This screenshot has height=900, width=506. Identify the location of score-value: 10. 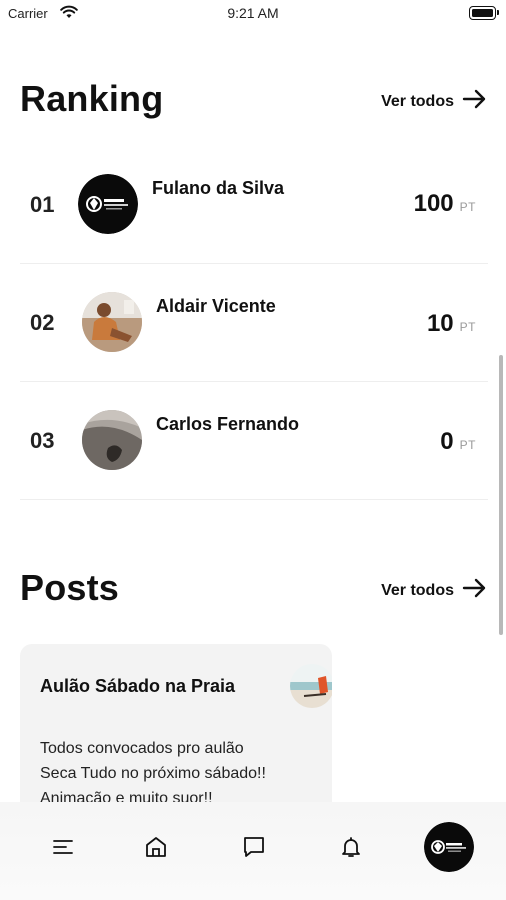
(440, 323).